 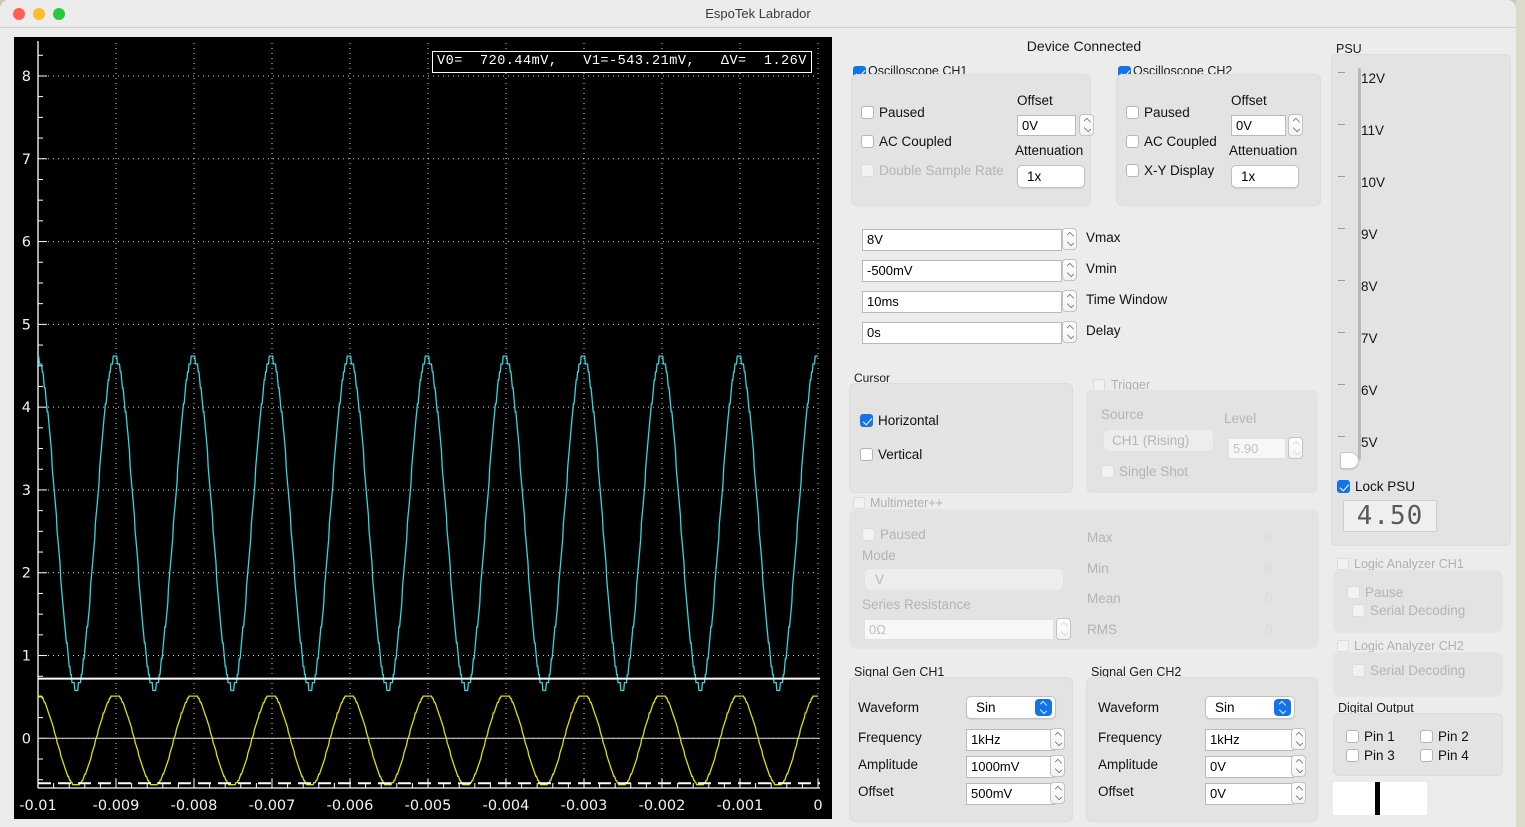 What do you see at coordinates (1154, 471) in the screenshot?
I see `trigger-single-shot-label: Single Shot` at bounding box center [1154, 471].